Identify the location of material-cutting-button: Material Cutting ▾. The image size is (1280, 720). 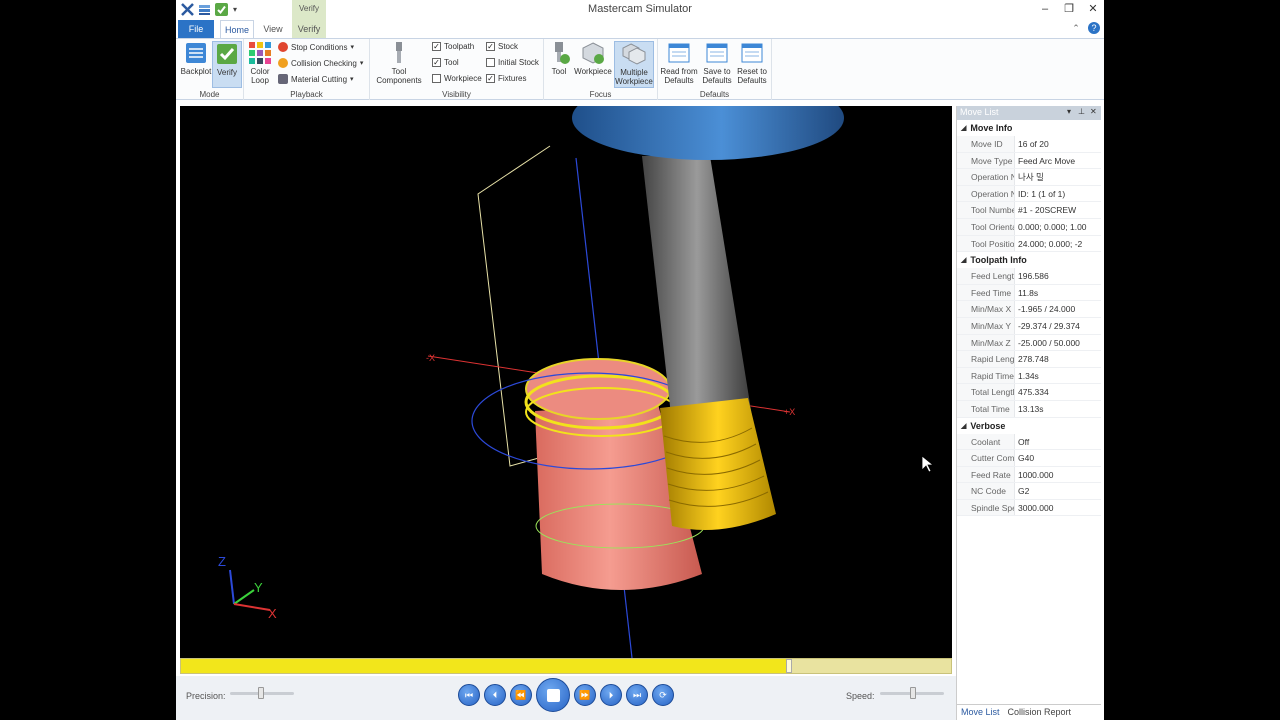
(316, 79).